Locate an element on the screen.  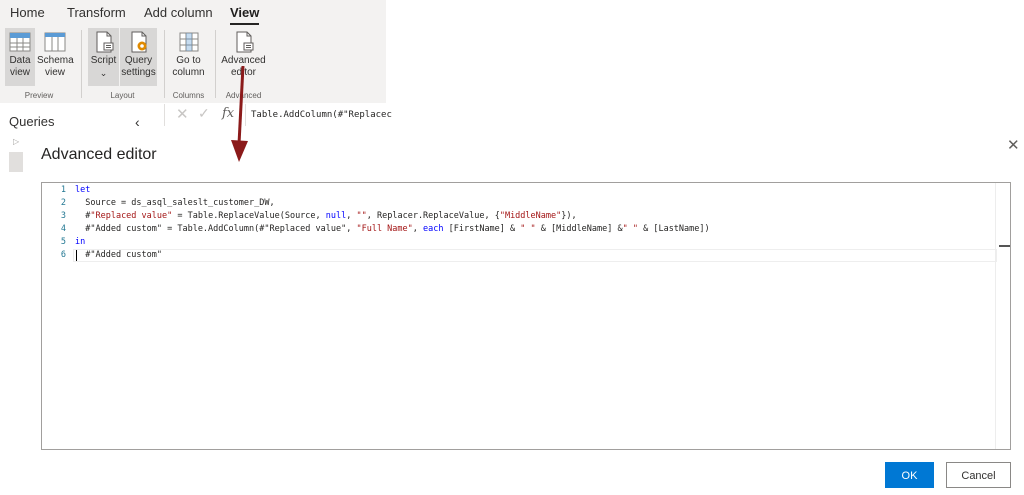
code-token: = Table.ReplaceValue(Source, is located at coordinates (249, 216).